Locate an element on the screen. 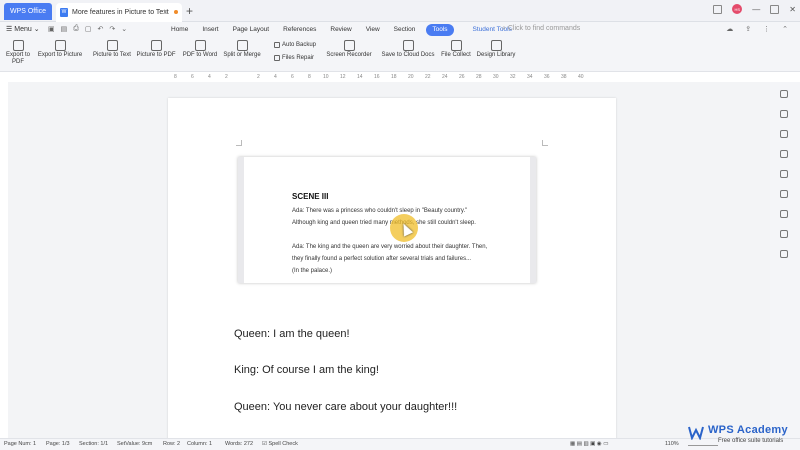 This screenshot has width=800, height=450. search-icon: ⌕ is located at coordinates (504, 28).